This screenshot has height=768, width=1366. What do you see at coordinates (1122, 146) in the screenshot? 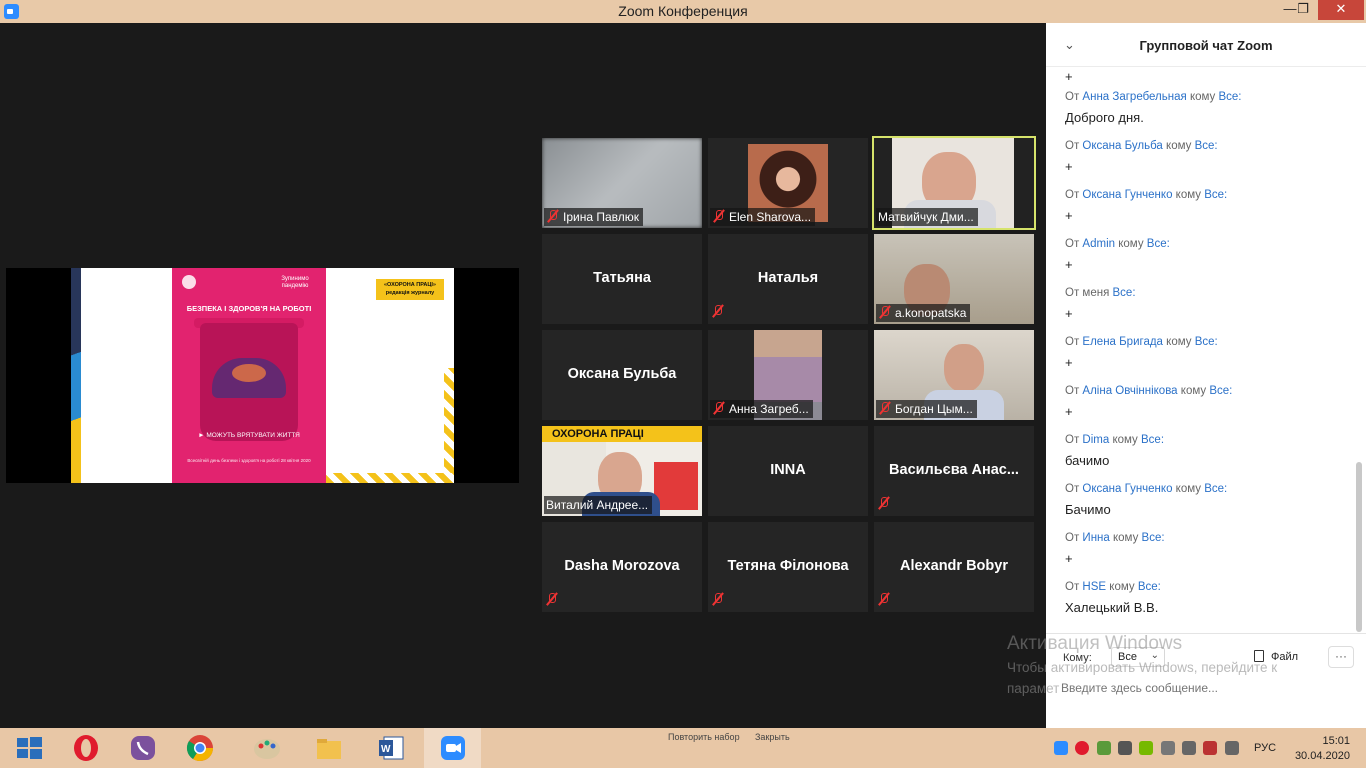
I see `sender-name: Оксана Бульба` at bounding box center [1122, 146].